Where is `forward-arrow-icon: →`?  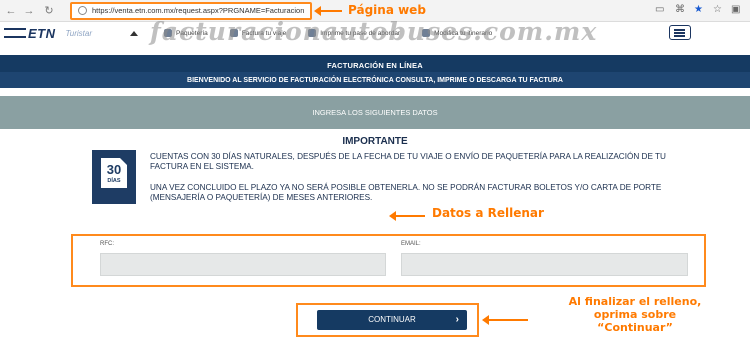 forward-arrow-icon: → is located at coordinates (29, 11).